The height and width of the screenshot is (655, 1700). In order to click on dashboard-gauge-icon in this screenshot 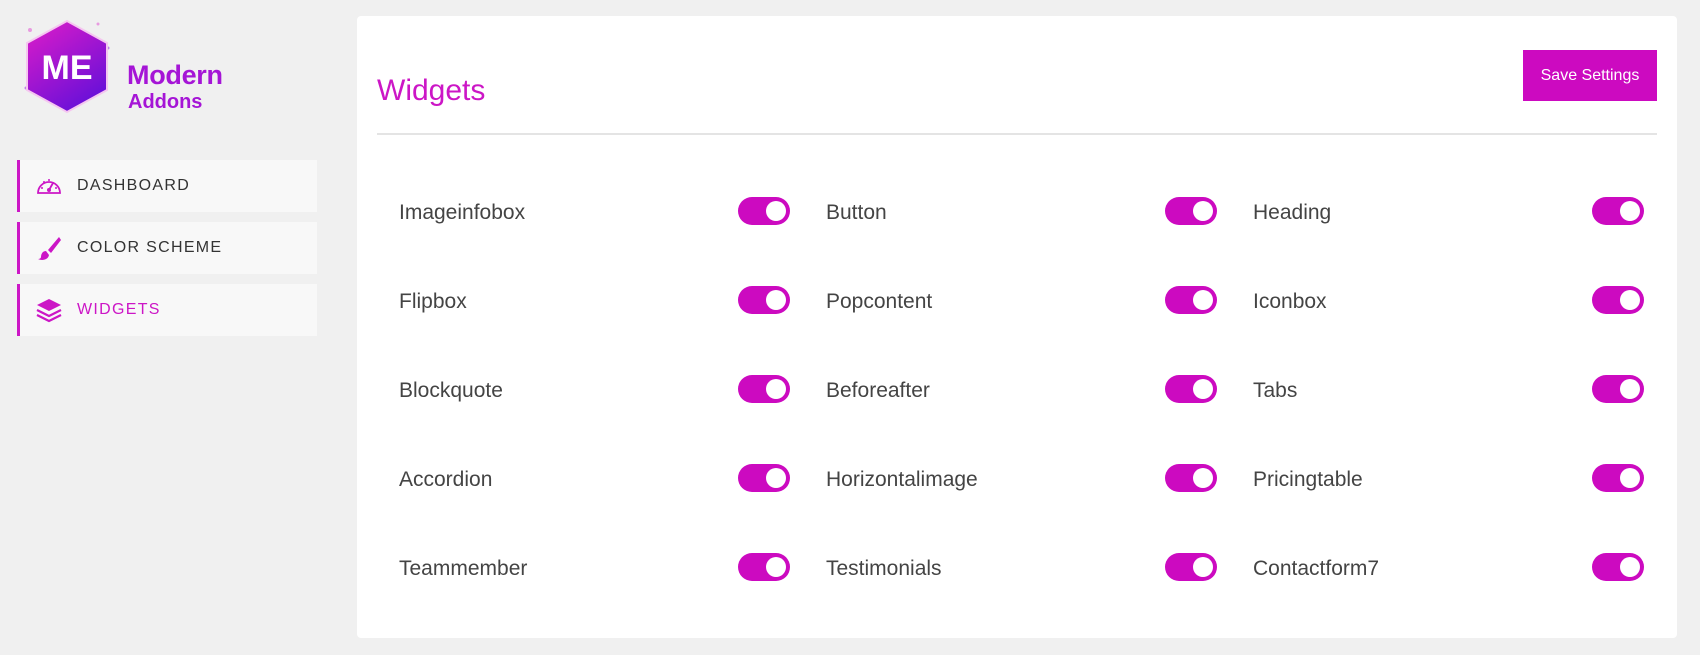, I will do `click(49, 186)`.